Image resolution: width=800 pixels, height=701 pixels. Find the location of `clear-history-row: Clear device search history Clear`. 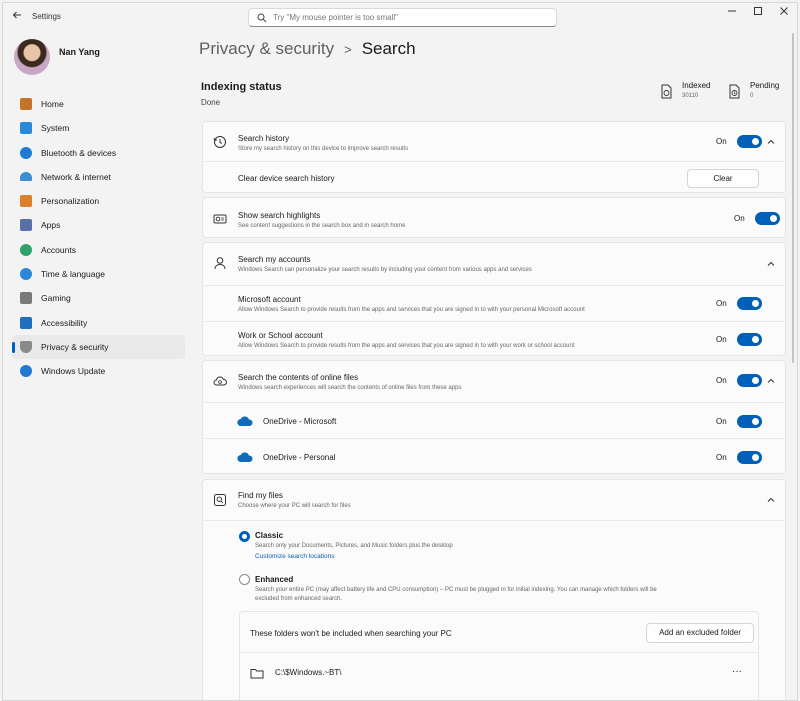

clear-history-row: Clear device search history Clear is located at coordinates (494, 177).